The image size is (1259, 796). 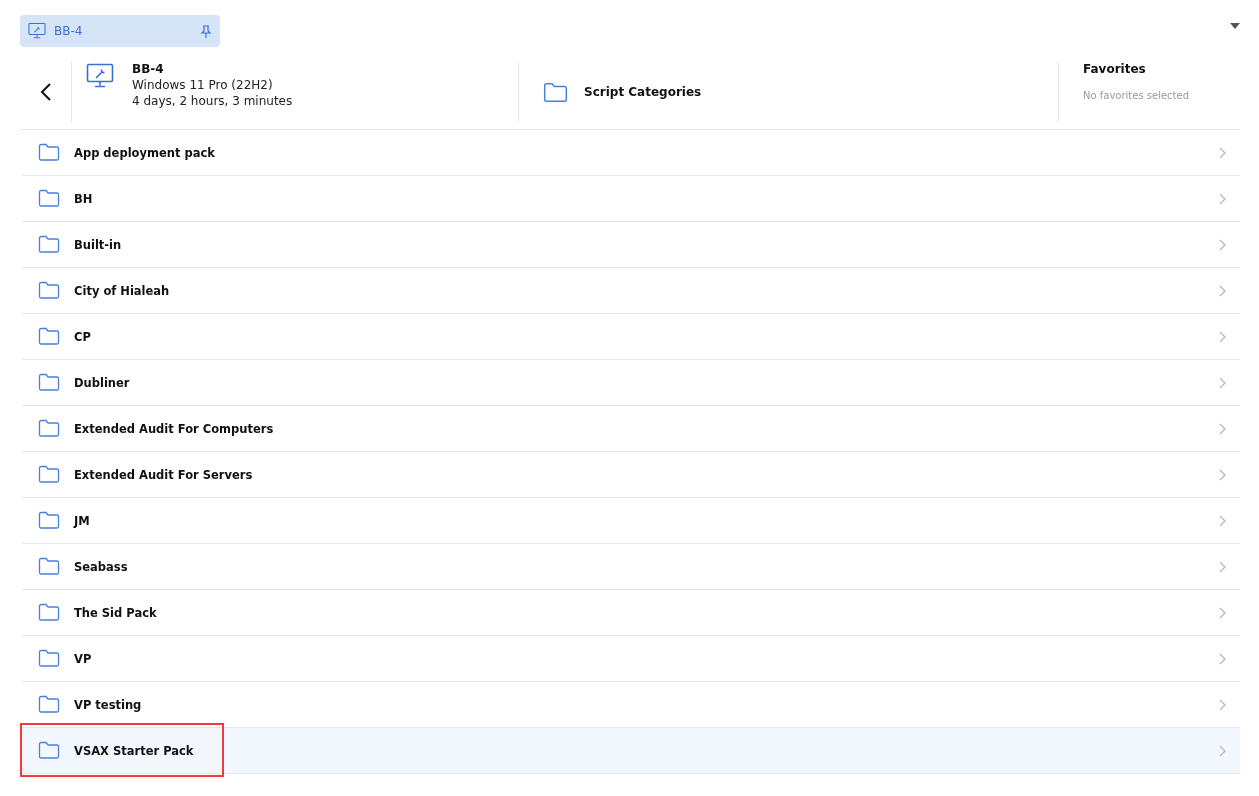 What do you see at coordinates (148, 69) in the screenshot?
I see `device-name: BB-4` at bounding box center [148, 69].